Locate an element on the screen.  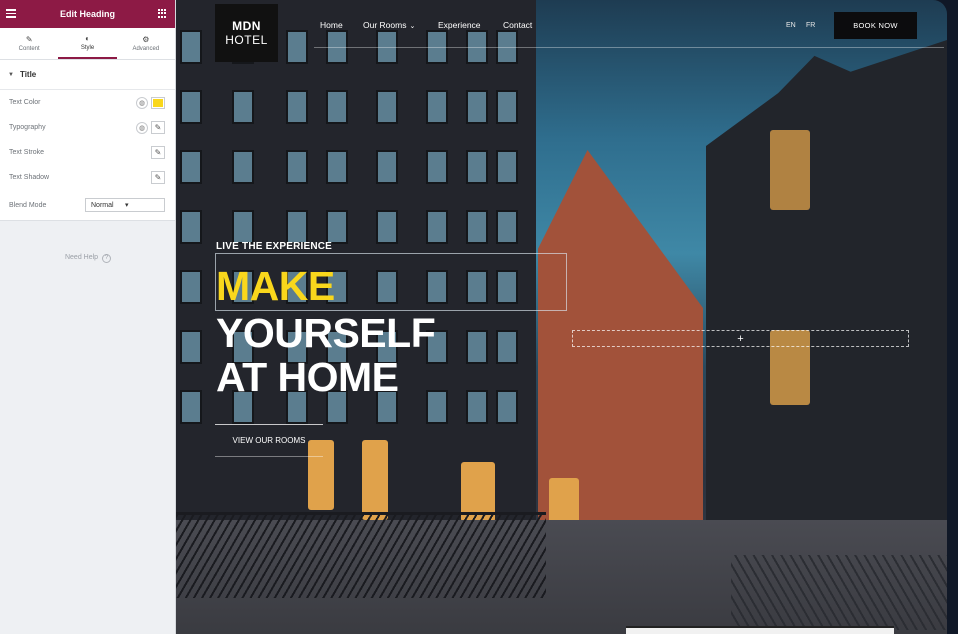
need-help-link: Need Help ? is located at coordinates (88, 258).